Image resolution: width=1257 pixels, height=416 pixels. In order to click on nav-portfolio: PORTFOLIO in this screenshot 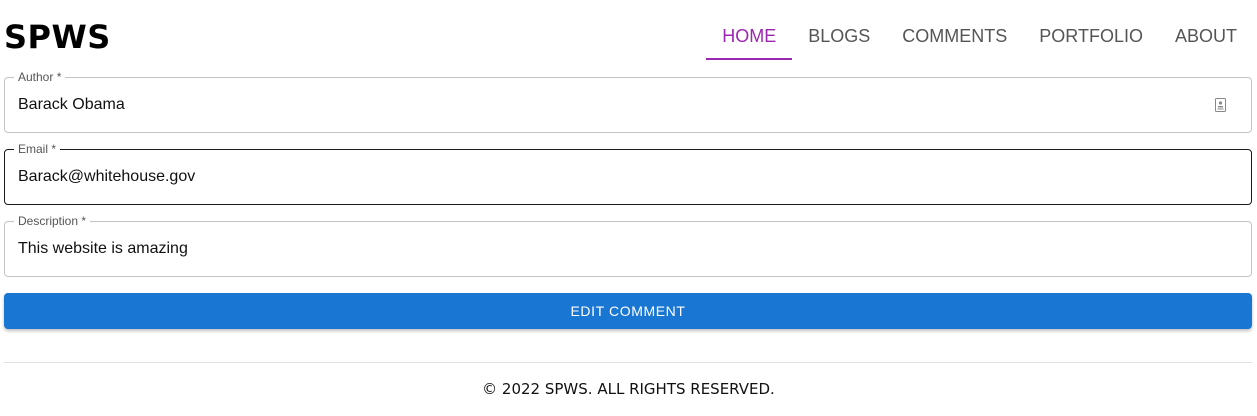, I will do `click(1091, 39)`.